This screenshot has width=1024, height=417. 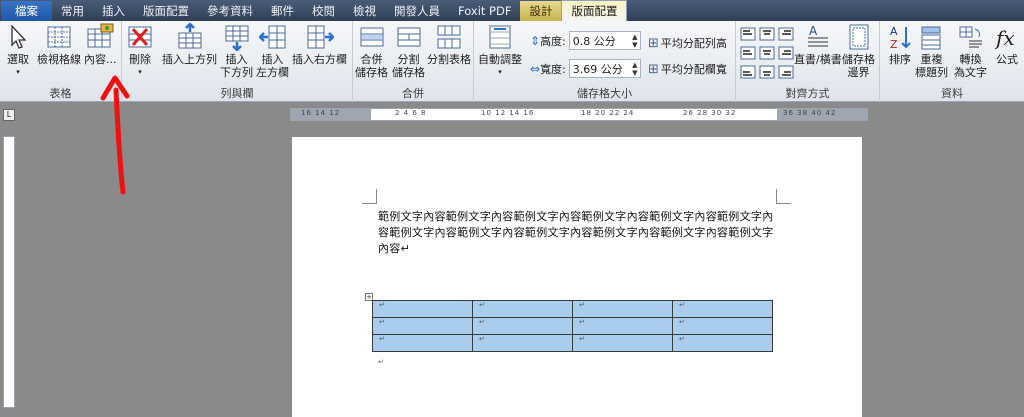 What do you see at coordinates (952, 93) in the screenshot?
I see `group-data-label: 資料` at bounding box center [952, 93].